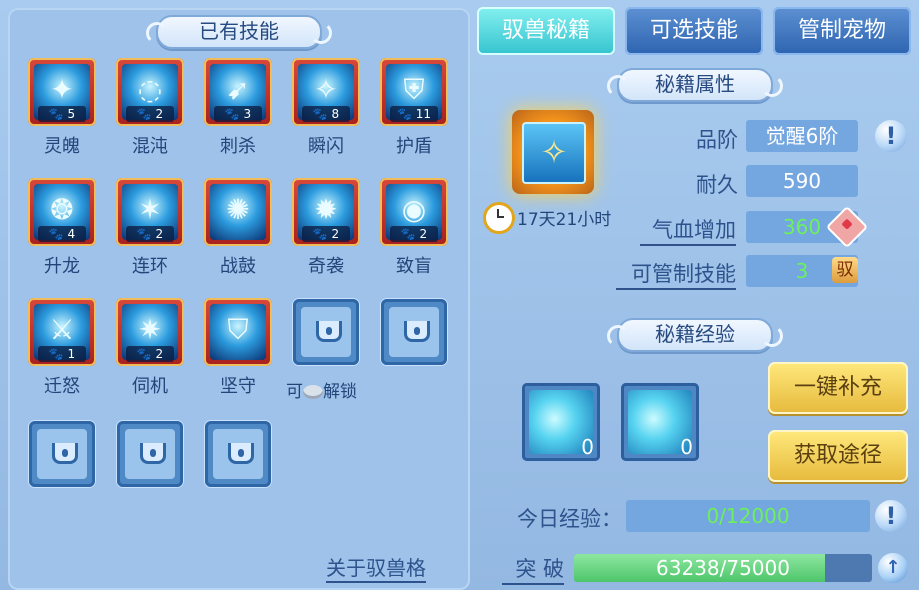  What do you see at coordinates (238, 386) in the screenshot?
I see `skill-name: 坚守` at bounding box center [238, 386].